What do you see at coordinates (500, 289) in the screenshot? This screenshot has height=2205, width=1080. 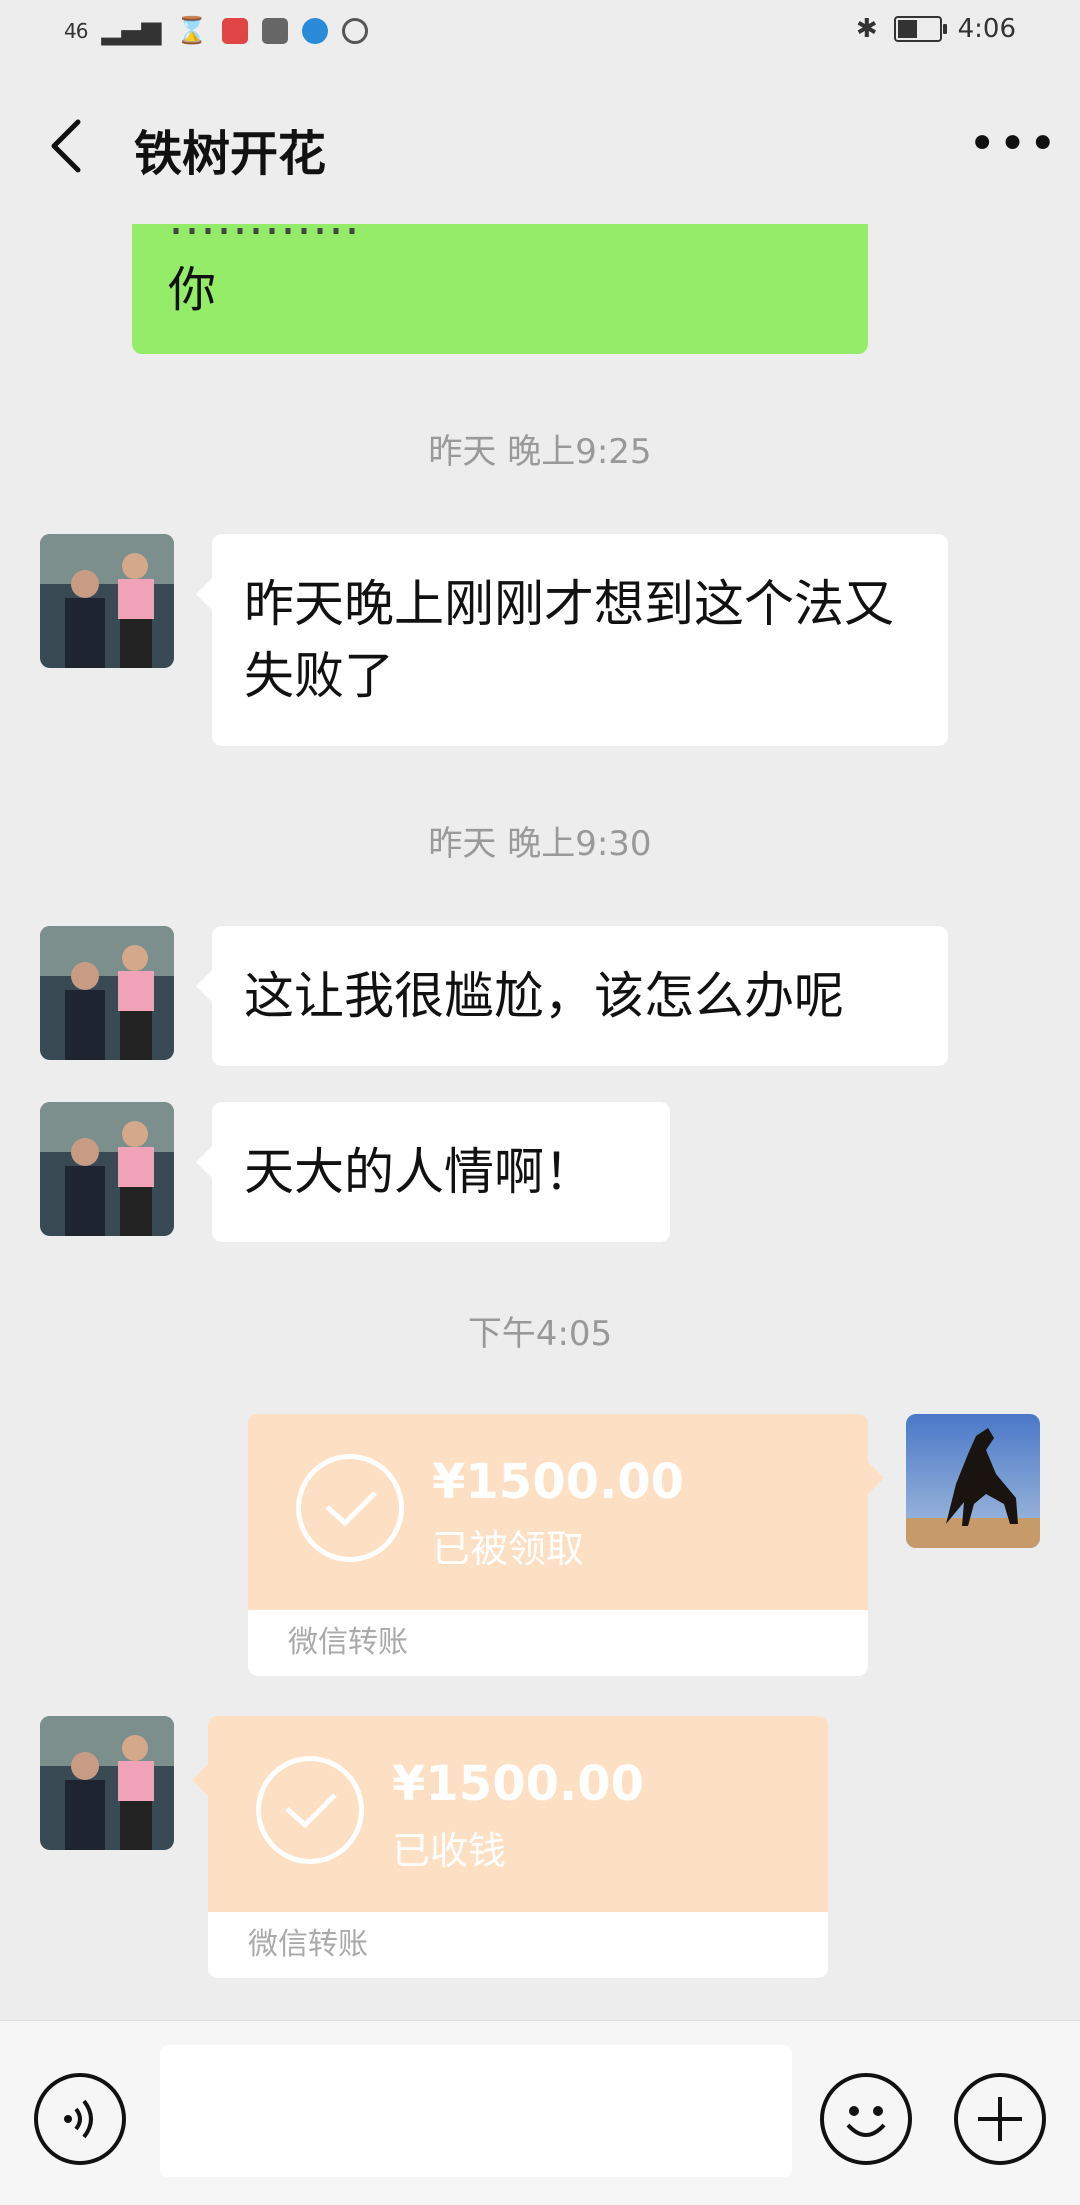 I see `own-message-bubble: ………… 你` at bounding box center [500, 289].